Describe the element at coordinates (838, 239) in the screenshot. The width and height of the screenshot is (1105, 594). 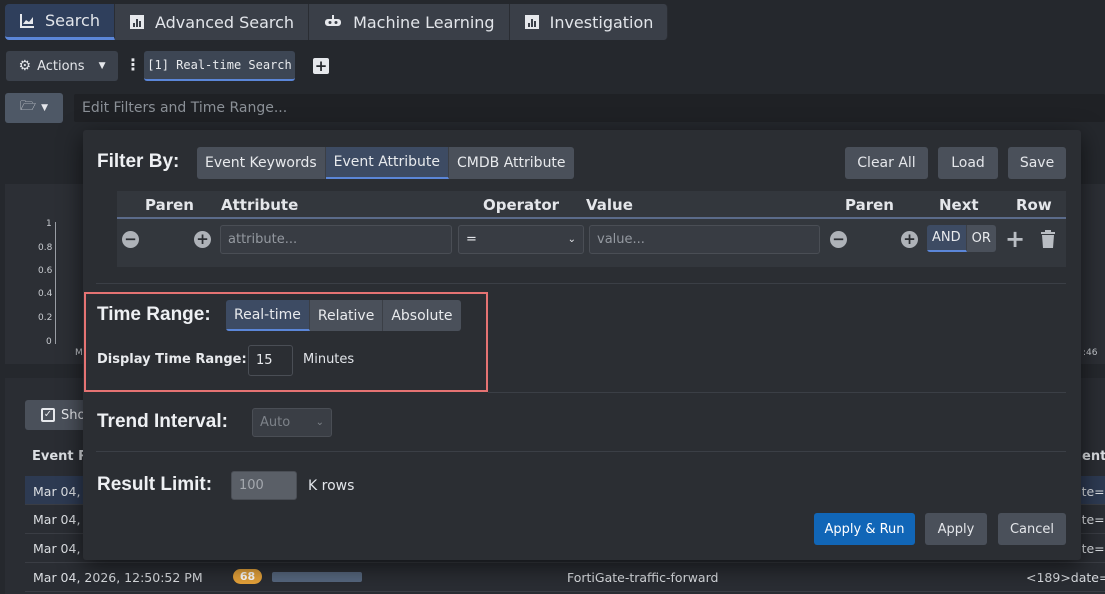
I see `remove-paren-right-icon: −` at that location.